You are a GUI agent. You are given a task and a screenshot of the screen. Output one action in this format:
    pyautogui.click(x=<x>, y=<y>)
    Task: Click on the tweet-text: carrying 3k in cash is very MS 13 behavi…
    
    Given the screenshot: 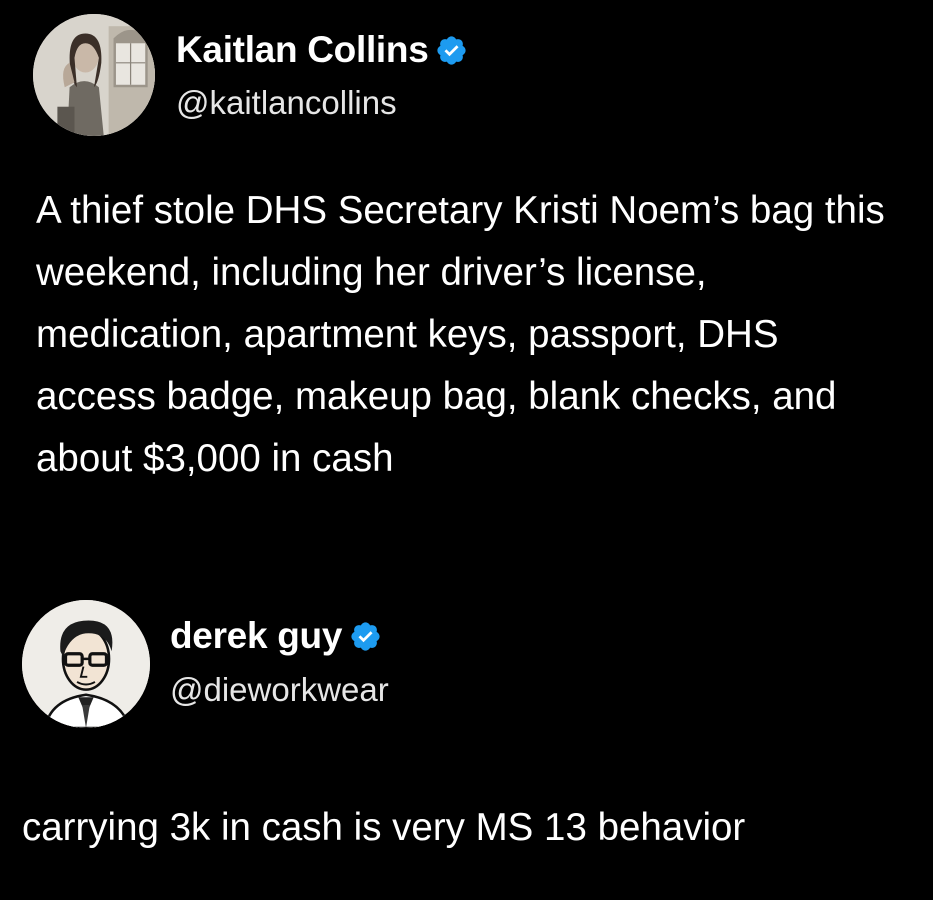 What is the action you would take?
    pyautogui.click(x=384, y=827)
    